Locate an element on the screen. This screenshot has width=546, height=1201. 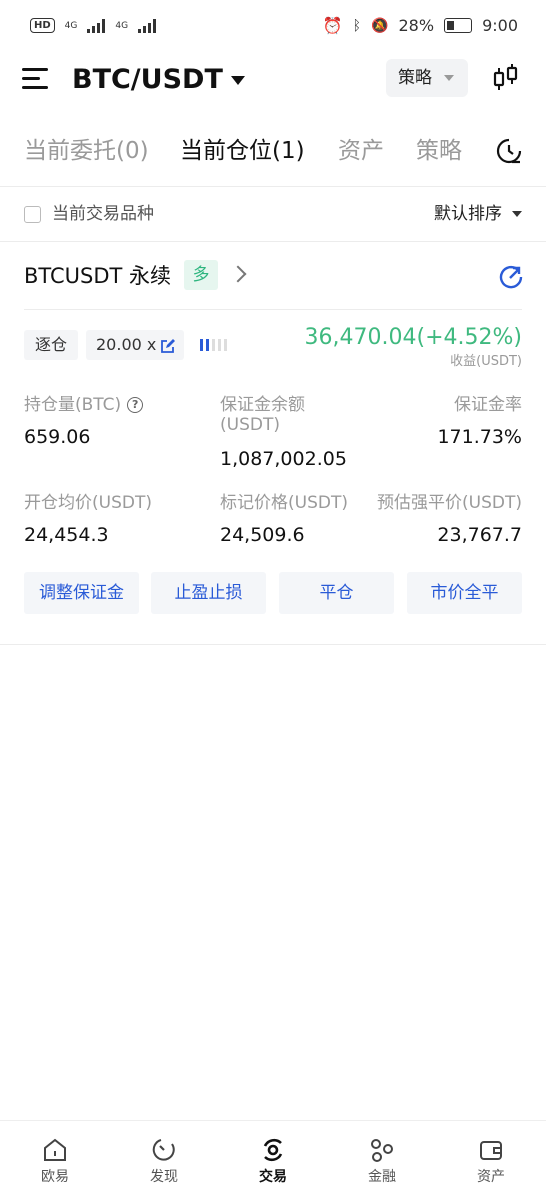
status-bar: HD 4G 4G ⏰ ᛒ 🔕 28% 9:00 is located at coordinates (273, 28).